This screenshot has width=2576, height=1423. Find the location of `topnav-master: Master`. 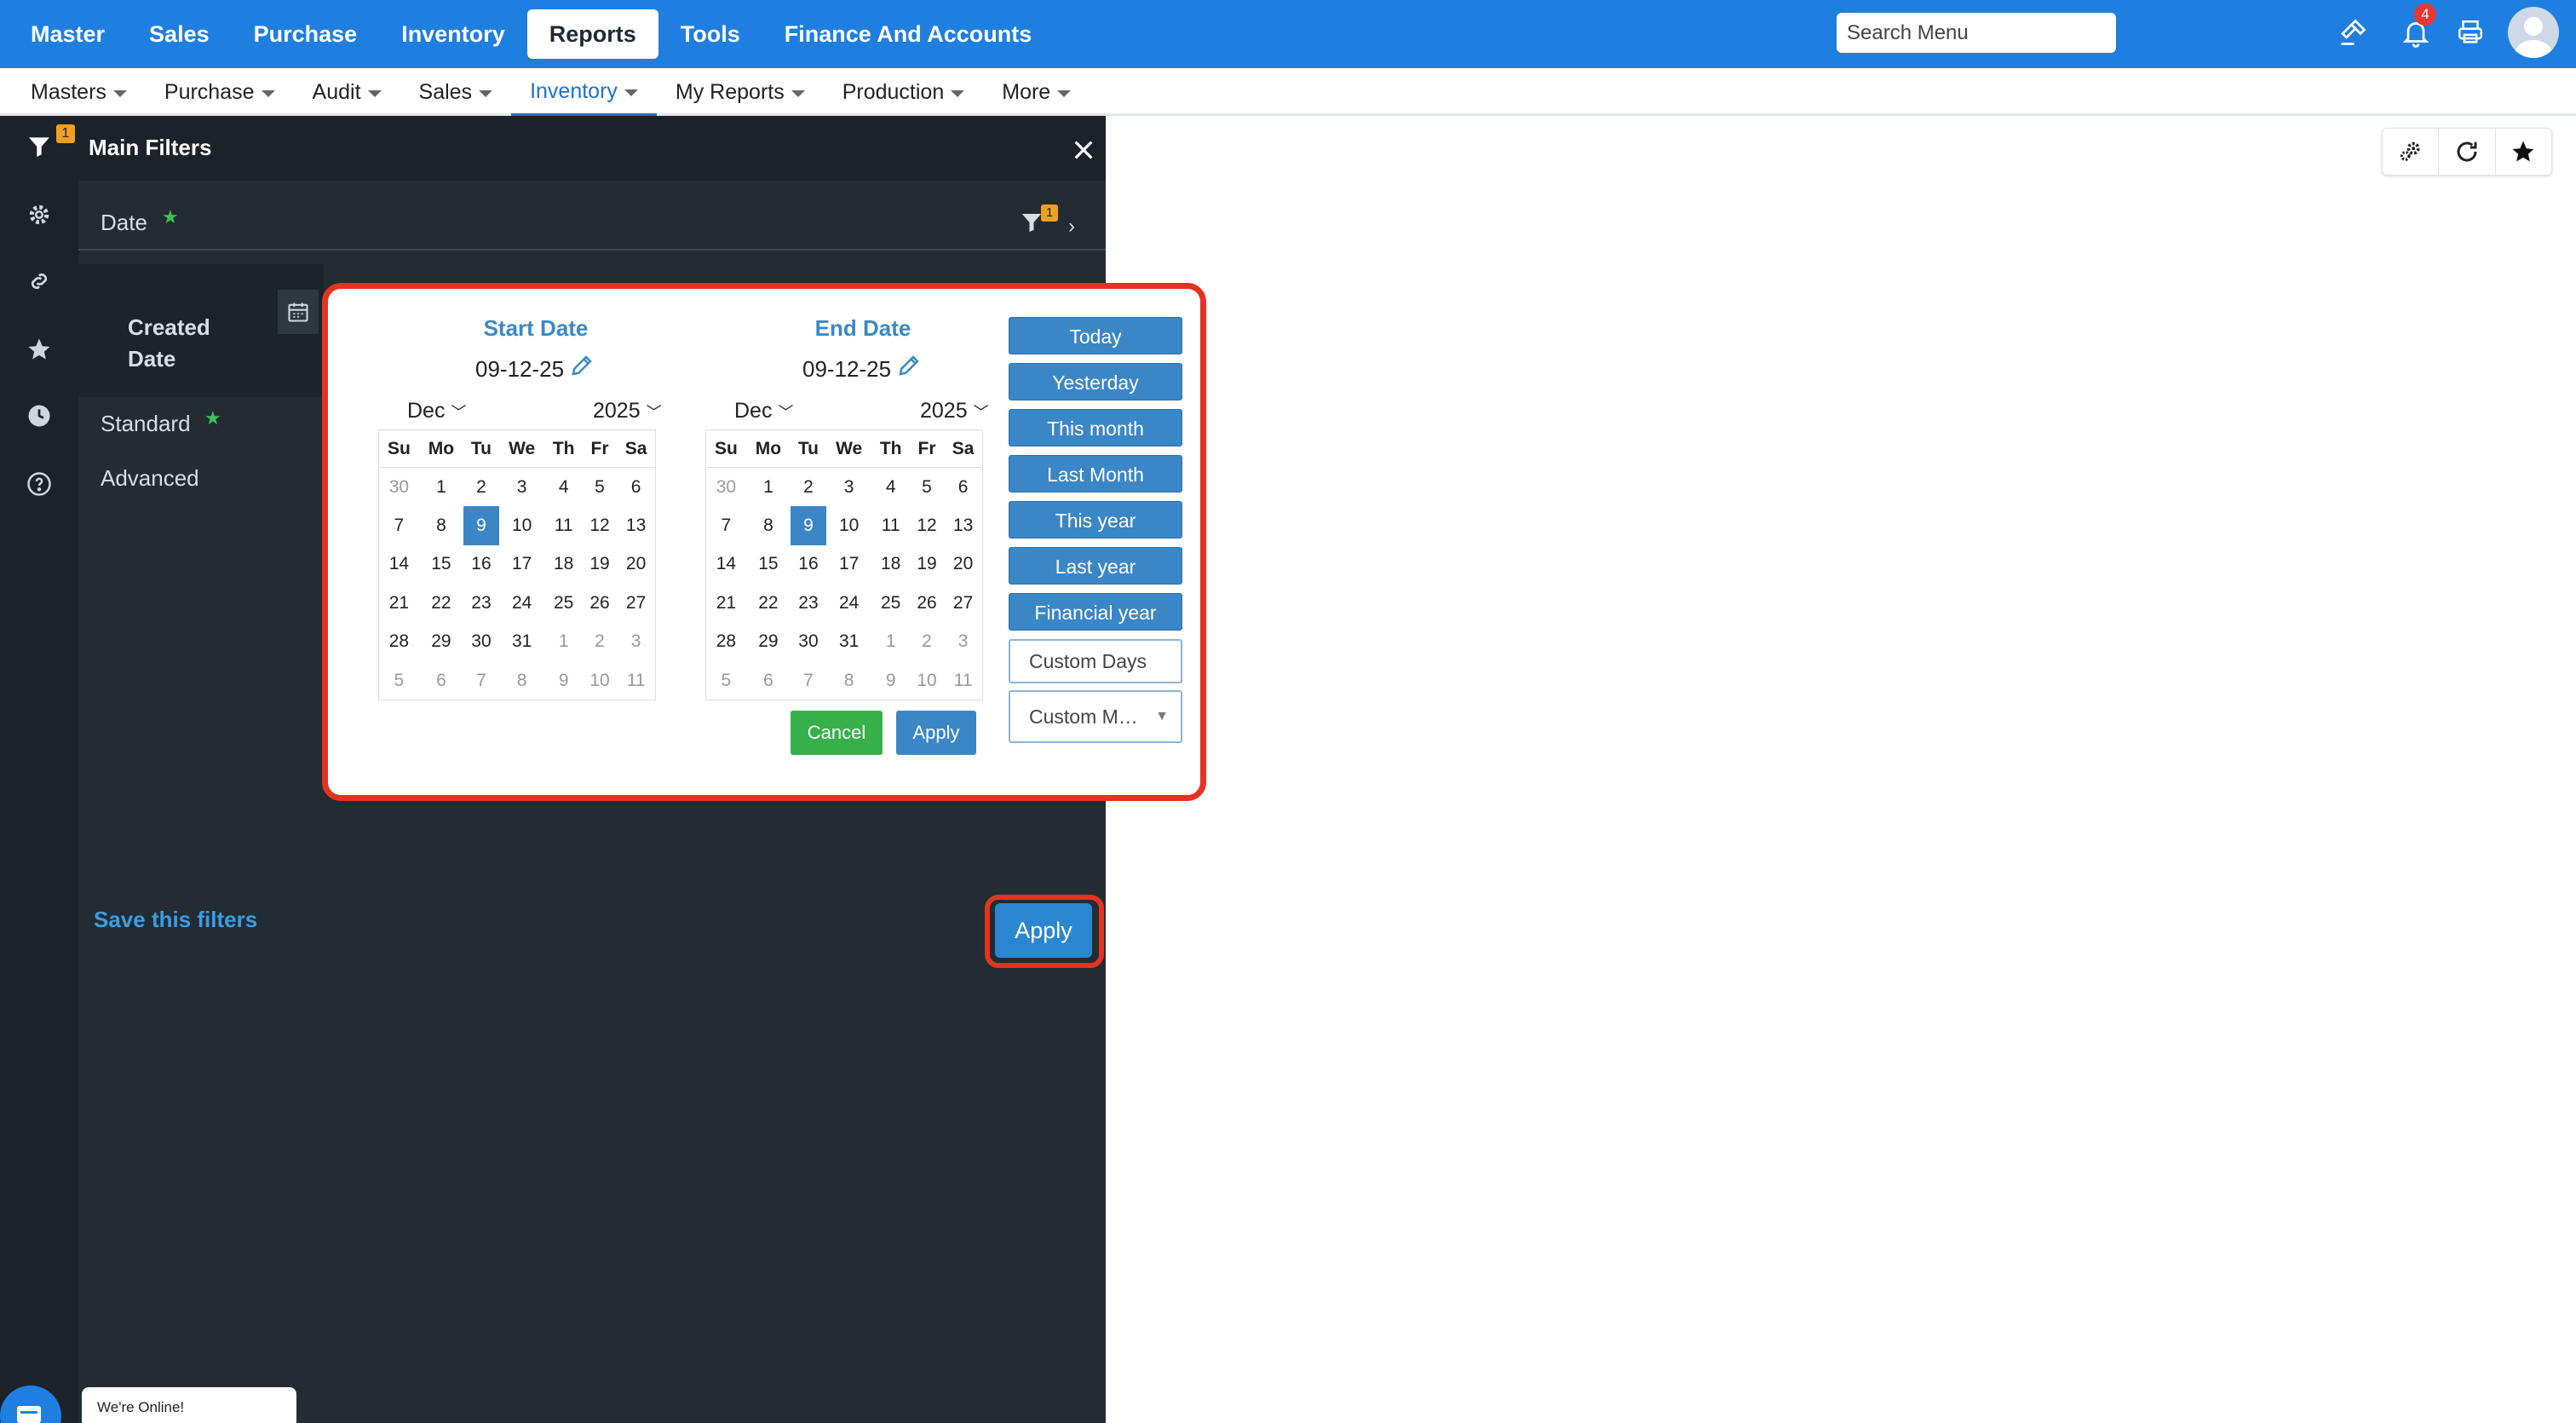

topnav-master: Master is located at coordinates (68, 34).